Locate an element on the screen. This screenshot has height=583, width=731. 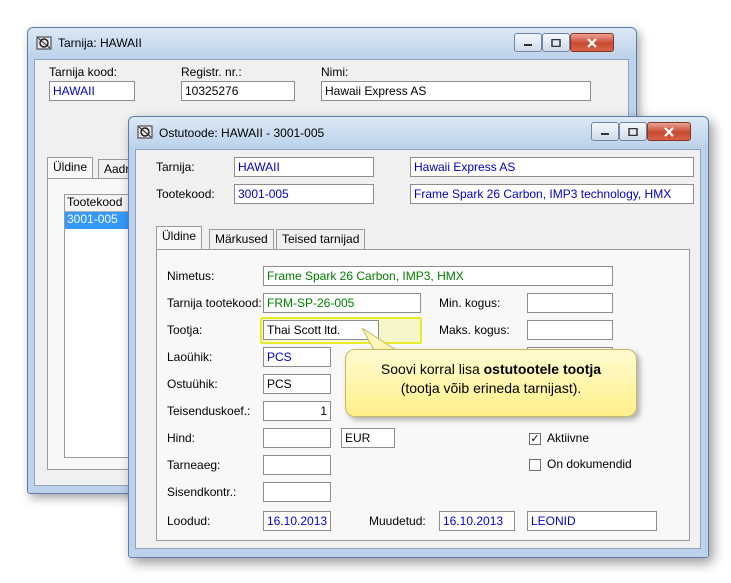
purchase-unit-label: Ostuühik: is located at coordinates (192, 384).